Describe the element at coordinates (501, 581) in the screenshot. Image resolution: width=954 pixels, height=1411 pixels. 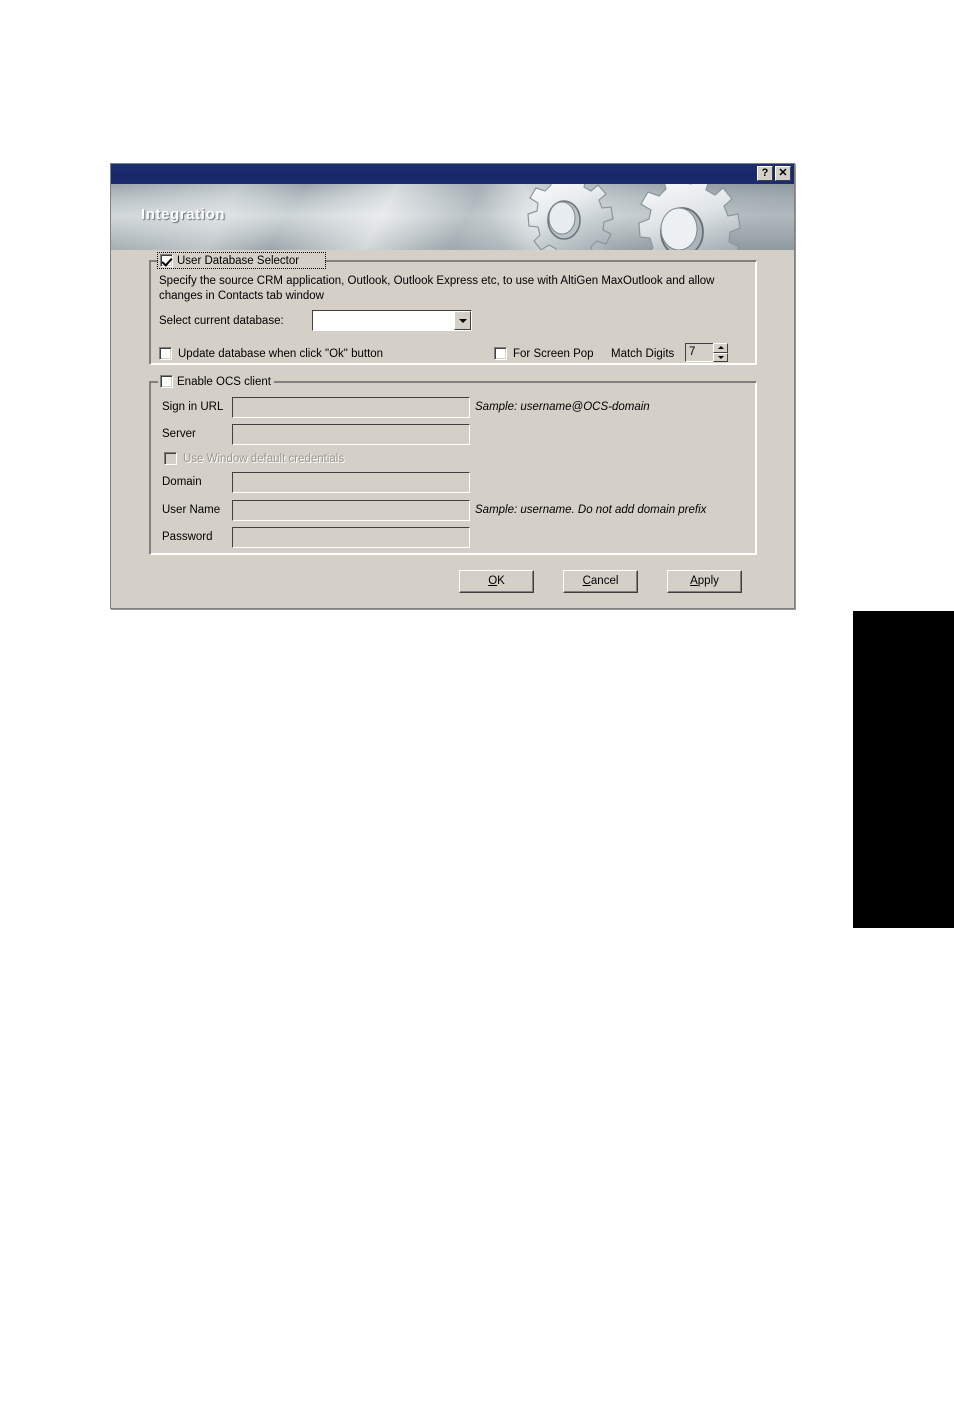
I see `ok-button-suffix: K` at that location.